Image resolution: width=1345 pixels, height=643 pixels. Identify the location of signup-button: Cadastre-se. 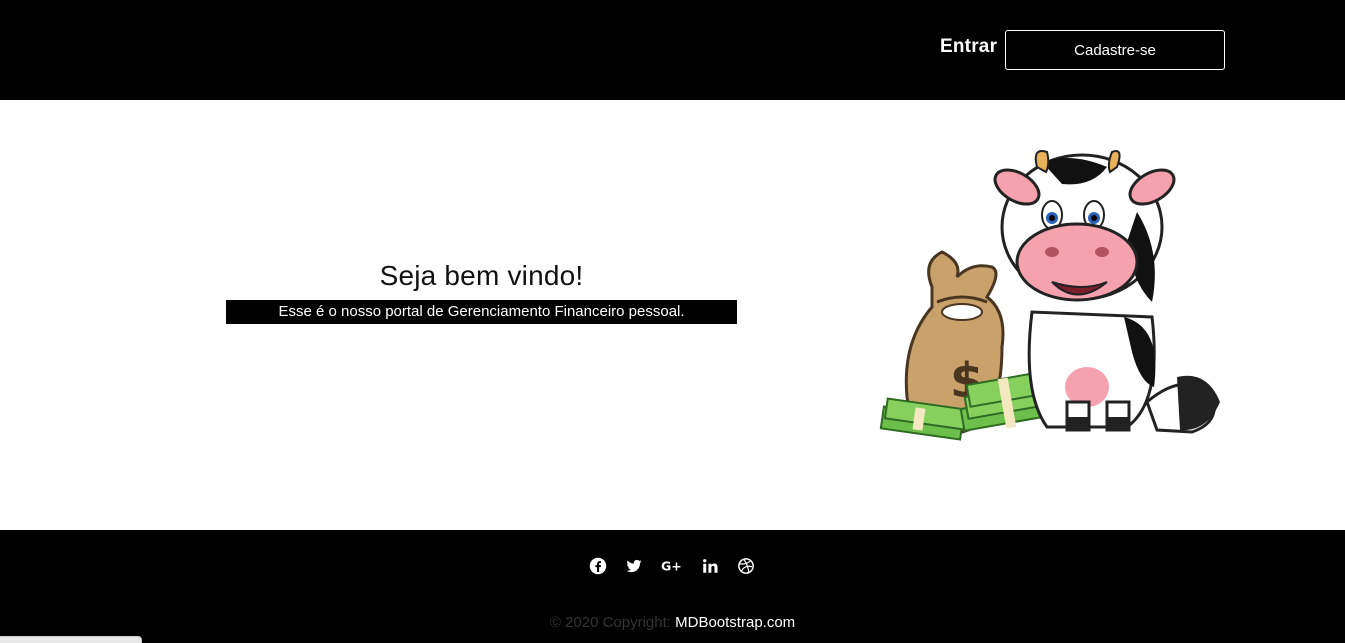
(1115, 50).